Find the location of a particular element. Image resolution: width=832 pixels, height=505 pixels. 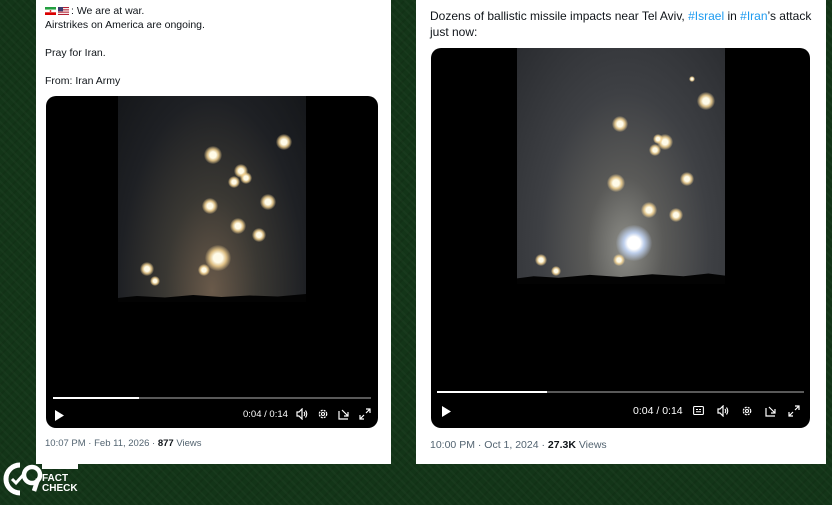

captions-button is located at coordinates (698, 410).